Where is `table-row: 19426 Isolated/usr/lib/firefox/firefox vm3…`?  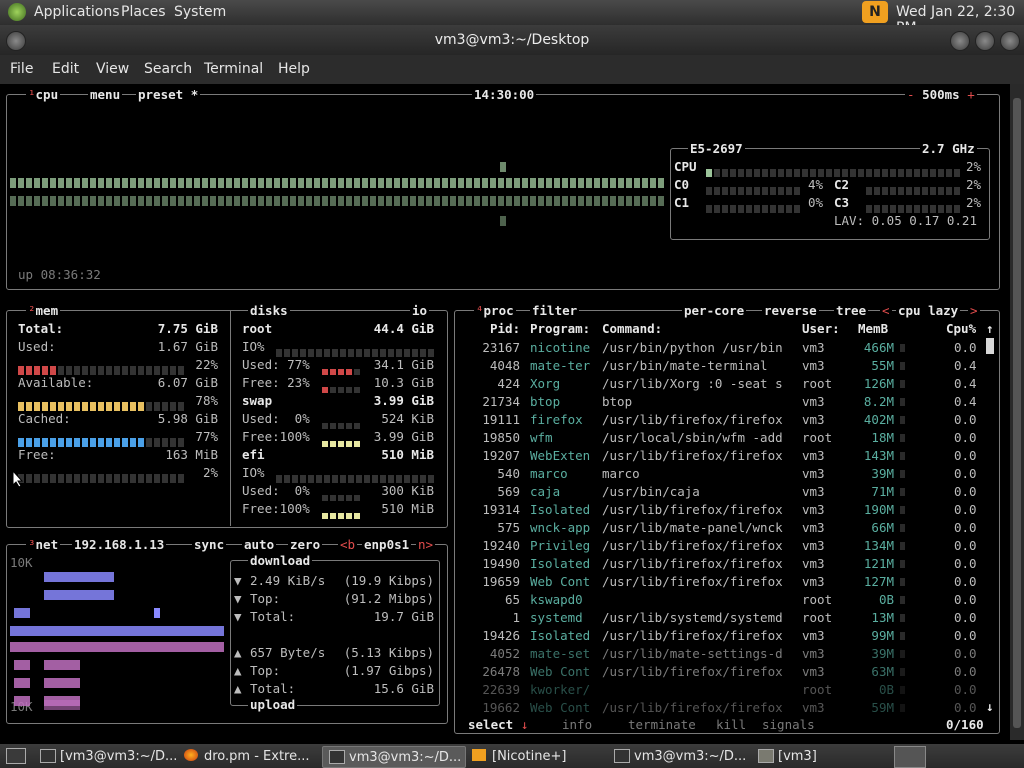
table-row: 19426 Isolated/usr/lib/firefox/firefox vm3… is located at coordinates (726, 635).